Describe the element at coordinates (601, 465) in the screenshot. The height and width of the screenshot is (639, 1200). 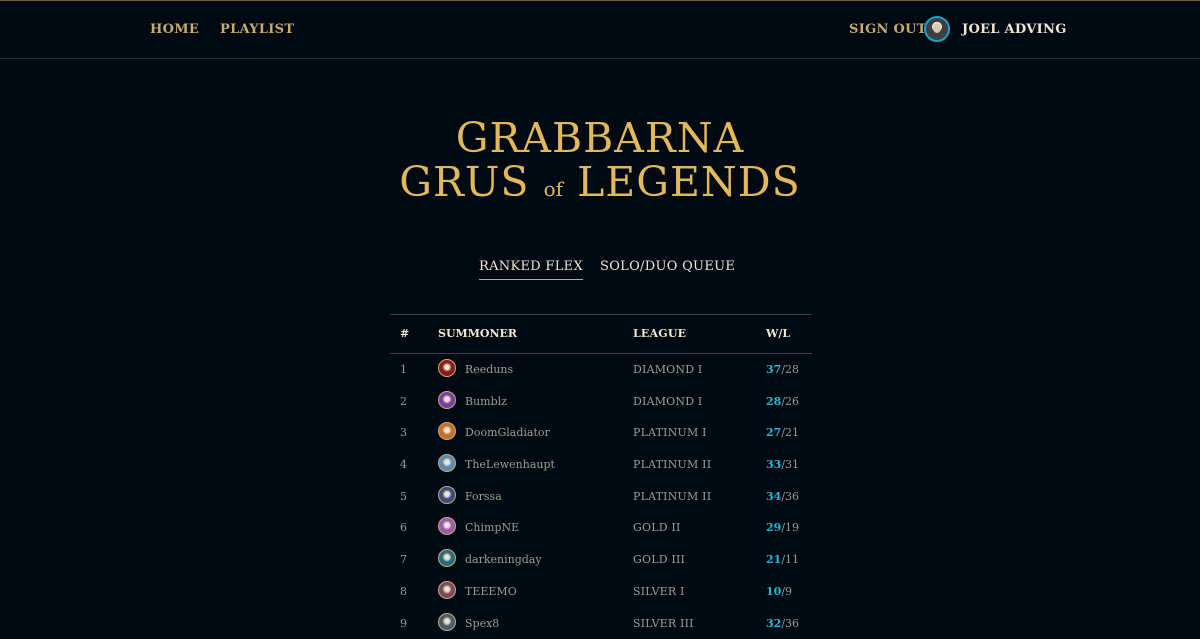
I see `table-row: 4 TheLewenhaupt PLATINUM II 33/31` at that location.